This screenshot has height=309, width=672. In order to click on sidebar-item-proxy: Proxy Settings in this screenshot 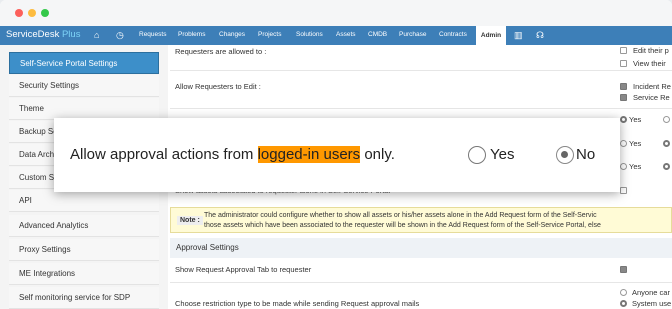, I will do `click(84, 250)`.